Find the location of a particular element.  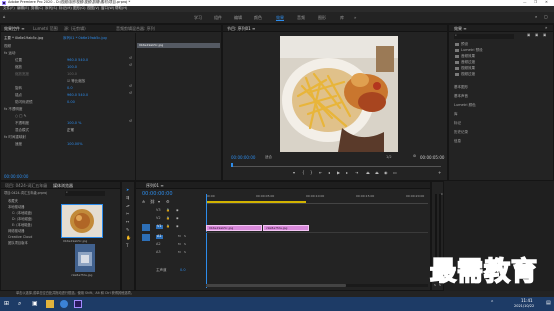

program-fit-select: 适合 is located at coordinates (268, 157).